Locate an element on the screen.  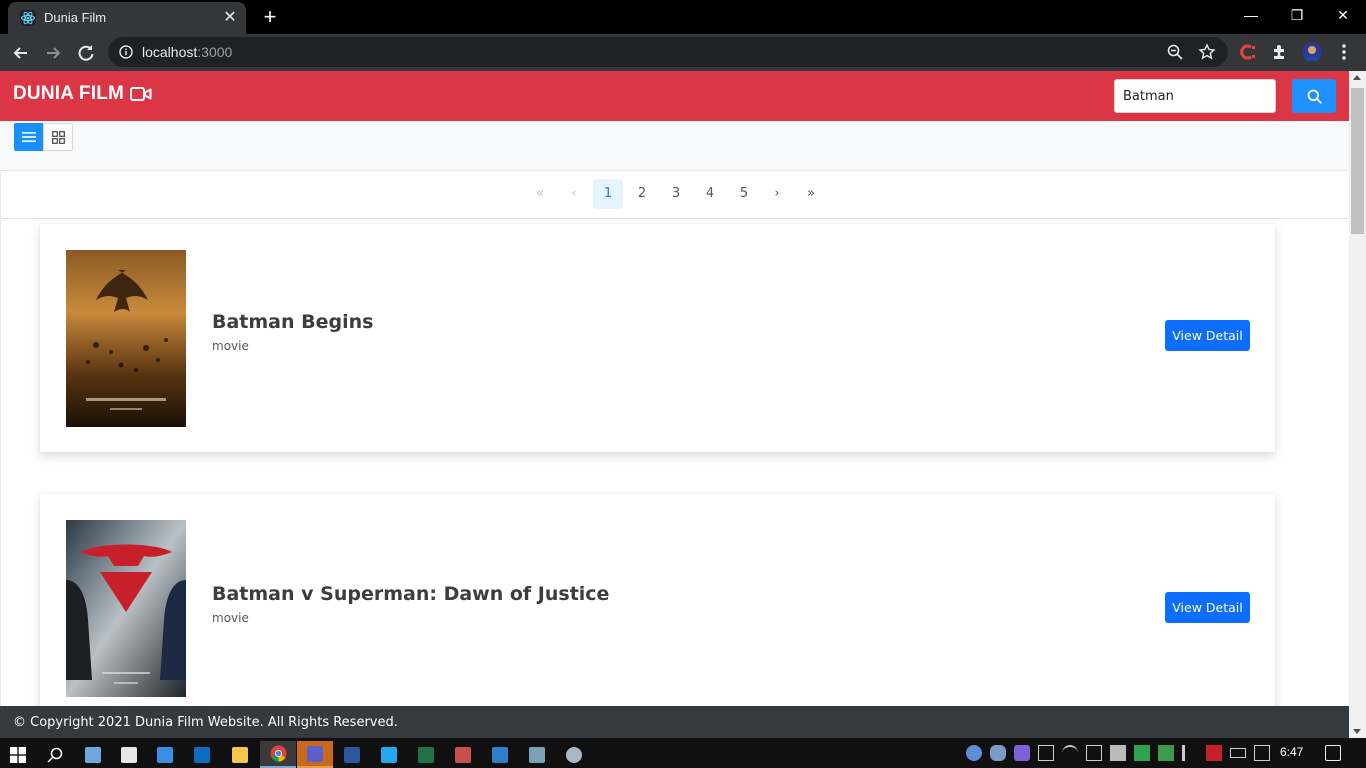
teams-icon is located at coordinates (315, 753).